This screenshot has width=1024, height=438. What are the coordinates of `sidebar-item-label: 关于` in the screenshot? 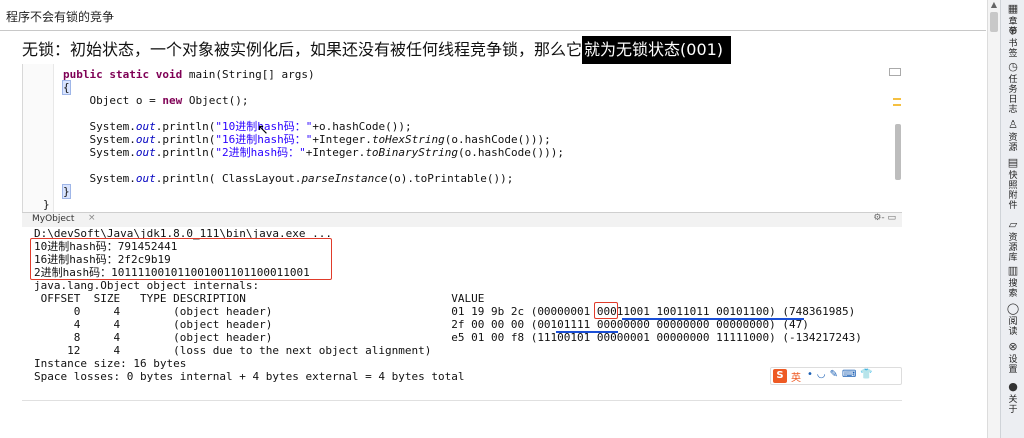 It's located at (1013, 405).